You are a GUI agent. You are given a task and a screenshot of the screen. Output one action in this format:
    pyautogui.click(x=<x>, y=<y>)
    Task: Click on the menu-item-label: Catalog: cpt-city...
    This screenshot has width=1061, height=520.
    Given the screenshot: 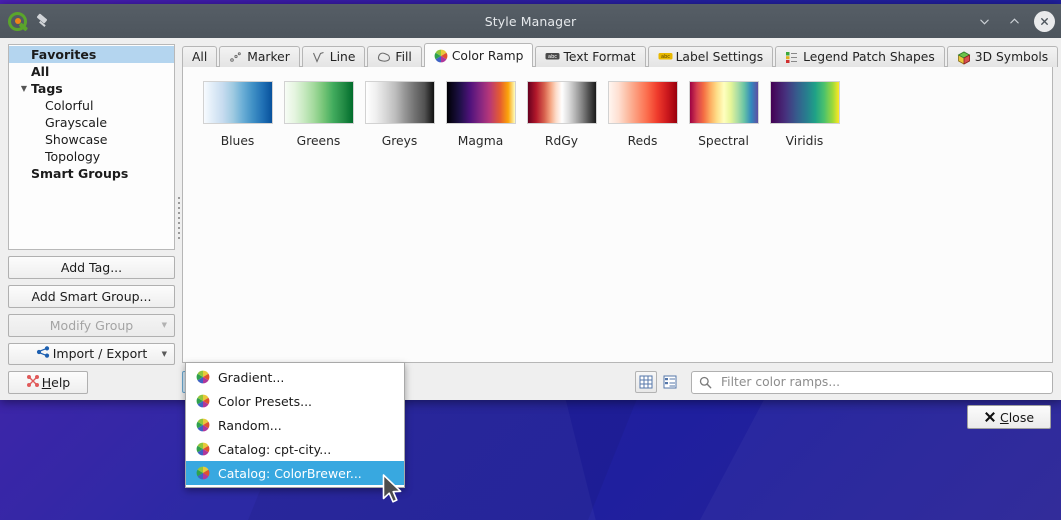 What is the action you would take?
    pyautogui.click(x=275, y=449)
    